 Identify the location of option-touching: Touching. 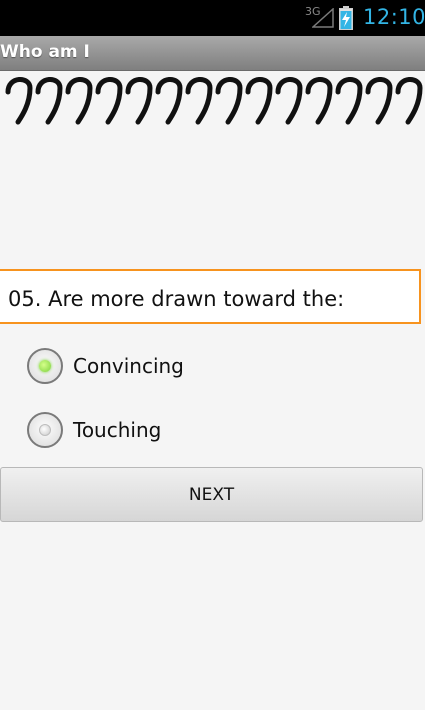
(152, 432).